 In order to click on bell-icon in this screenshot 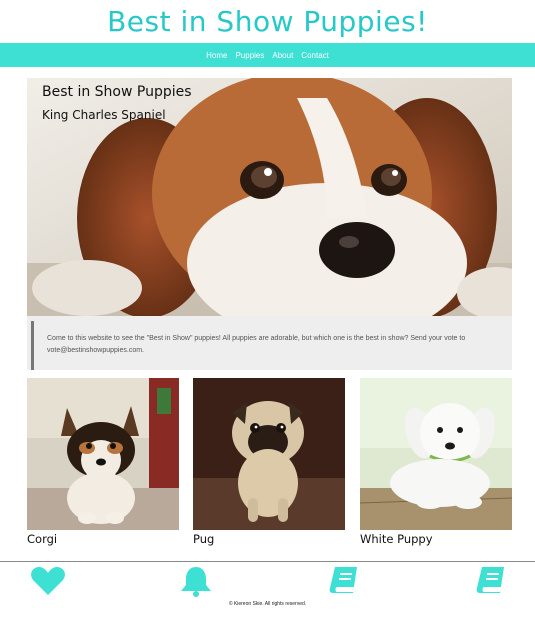, I will do `click(196, 581)`.